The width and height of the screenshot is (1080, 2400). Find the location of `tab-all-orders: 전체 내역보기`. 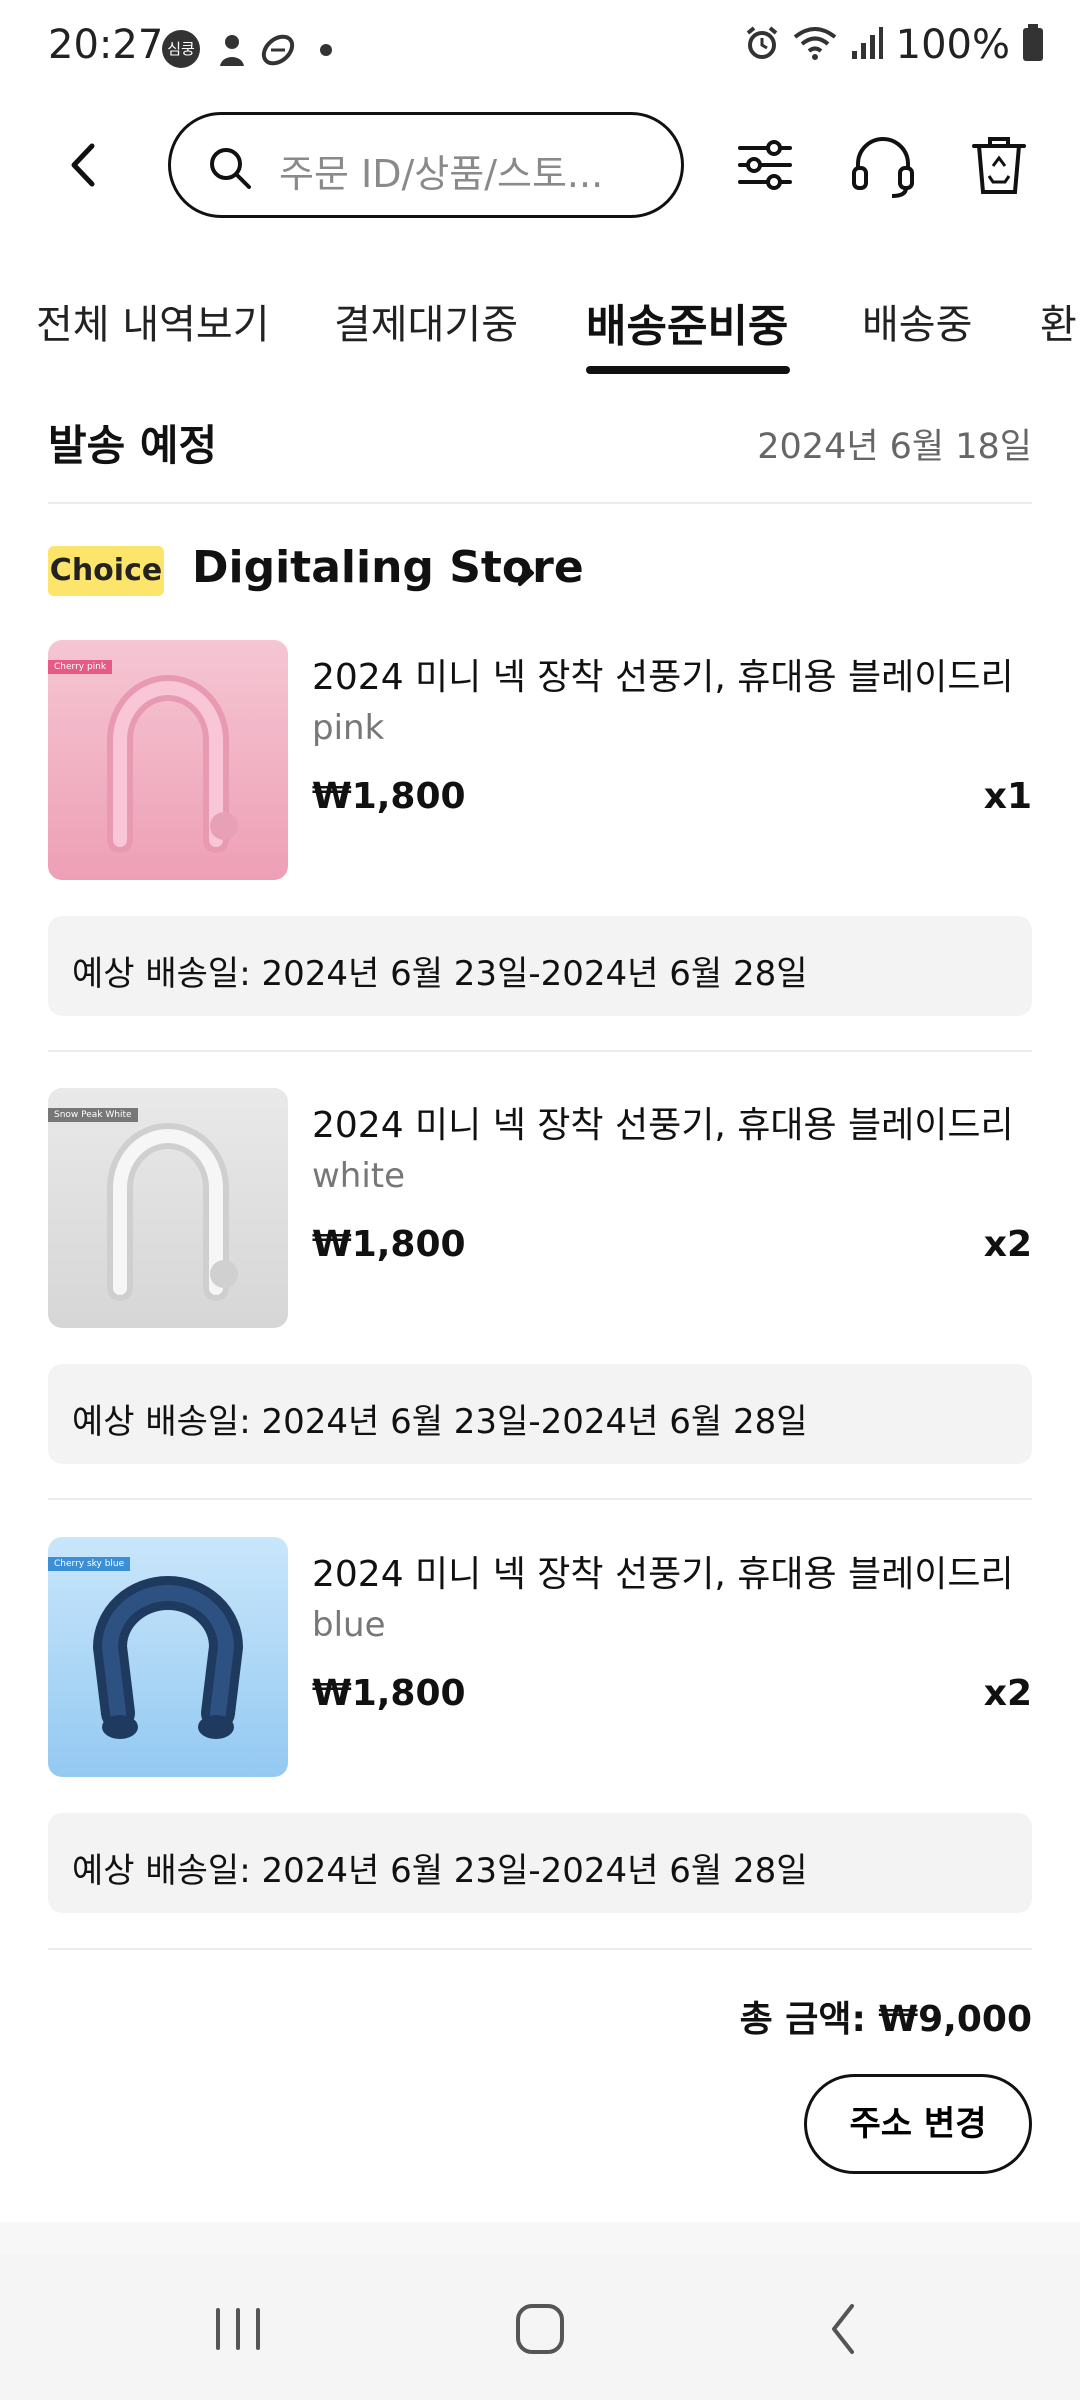

tab-all-orders: 전체 내역보기 is located at coordinates (153, 321).